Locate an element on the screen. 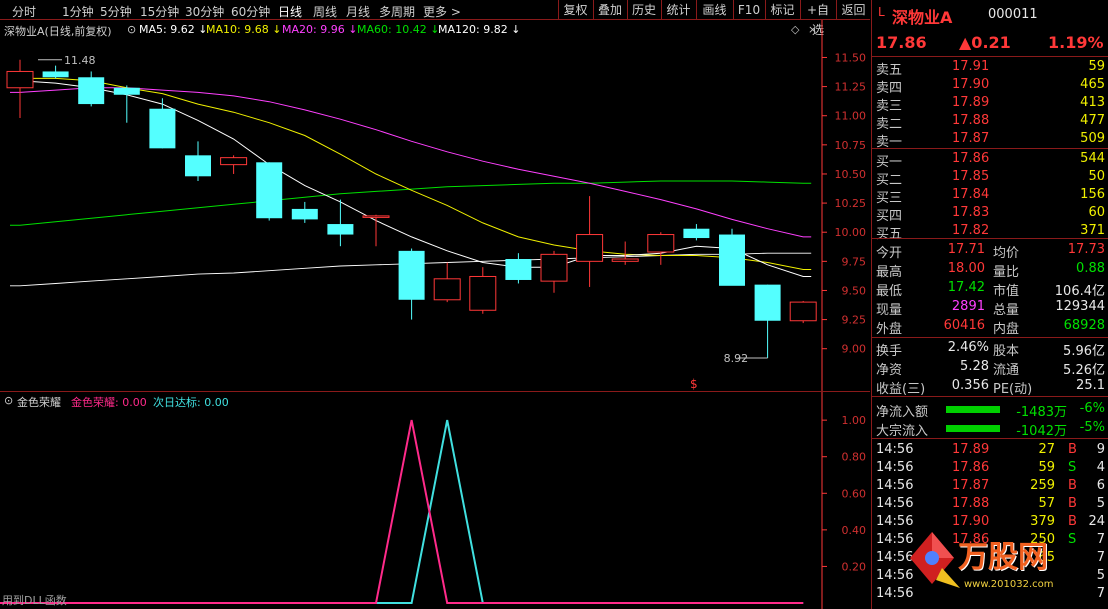  ind-y-tick-label: 0.40 is located at coordinates (854, 530).